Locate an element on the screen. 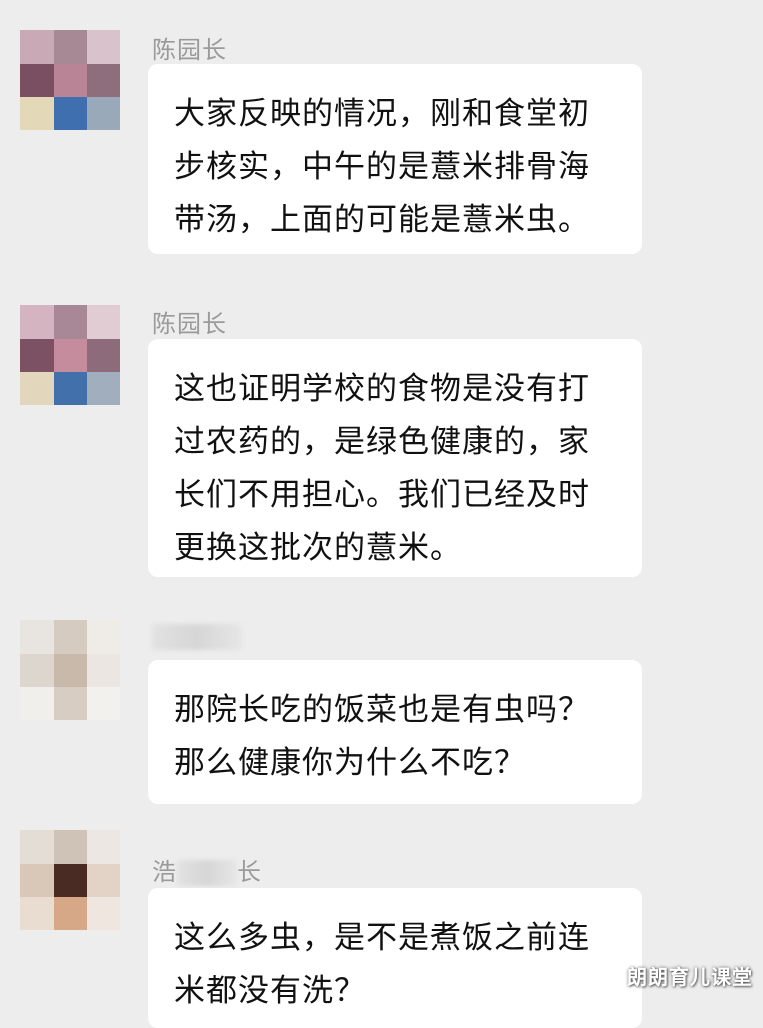 This screenshot has width=763, height=1028. message-bubble: 这么多虫，是不是煮饭之前连 米都没有洗？ is located at coordinates (395, 958).